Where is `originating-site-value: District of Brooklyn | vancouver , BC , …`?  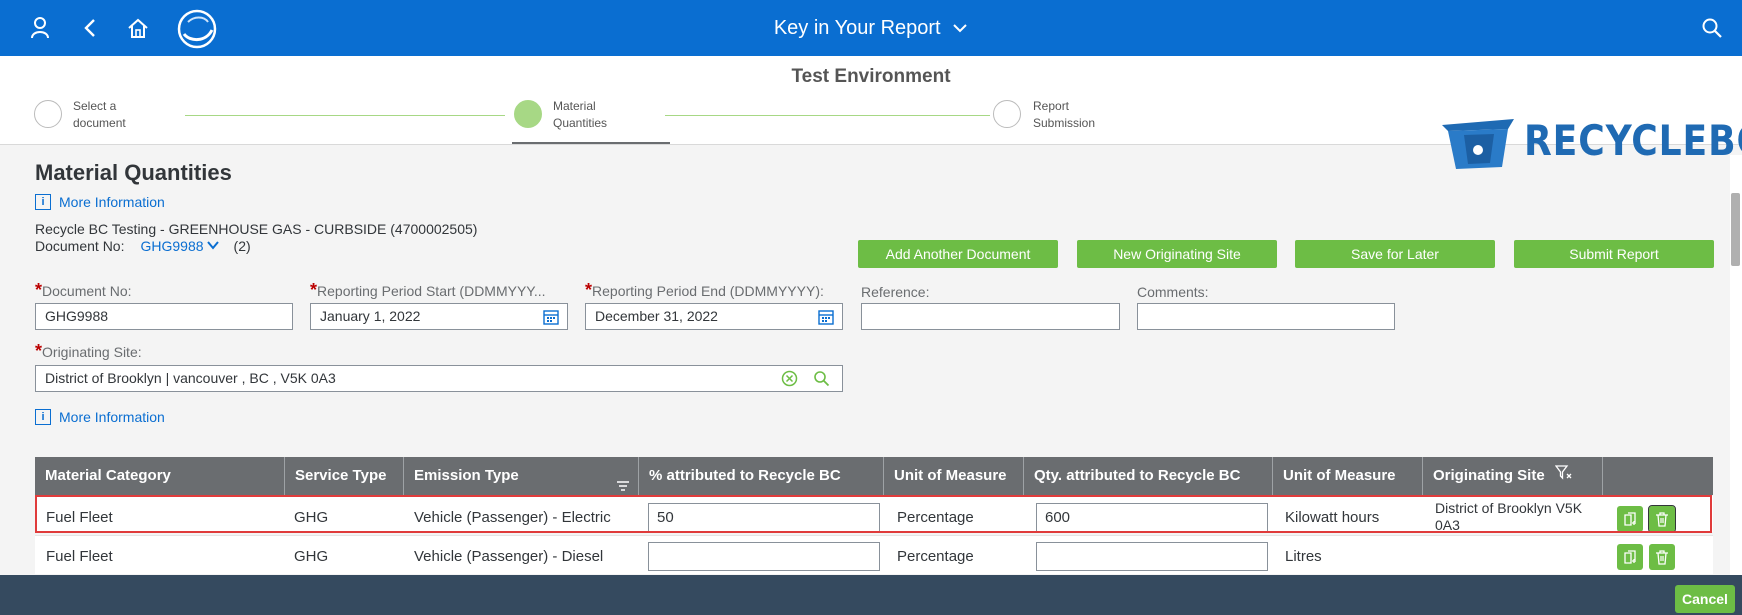 originating-site-value: District of Brooklyn | vancouver , BC , … is located at coordinates (190, 378).